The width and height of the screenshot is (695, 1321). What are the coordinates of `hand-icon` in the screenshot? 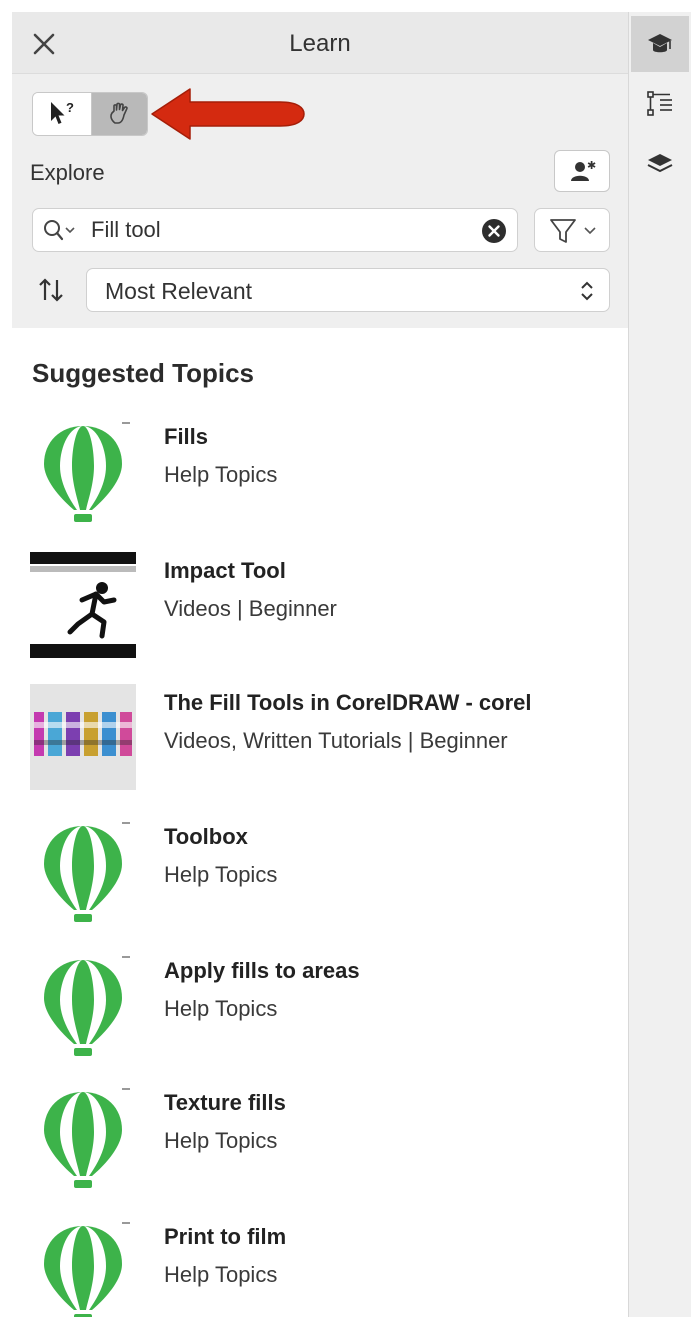 It's located at (118, 113).